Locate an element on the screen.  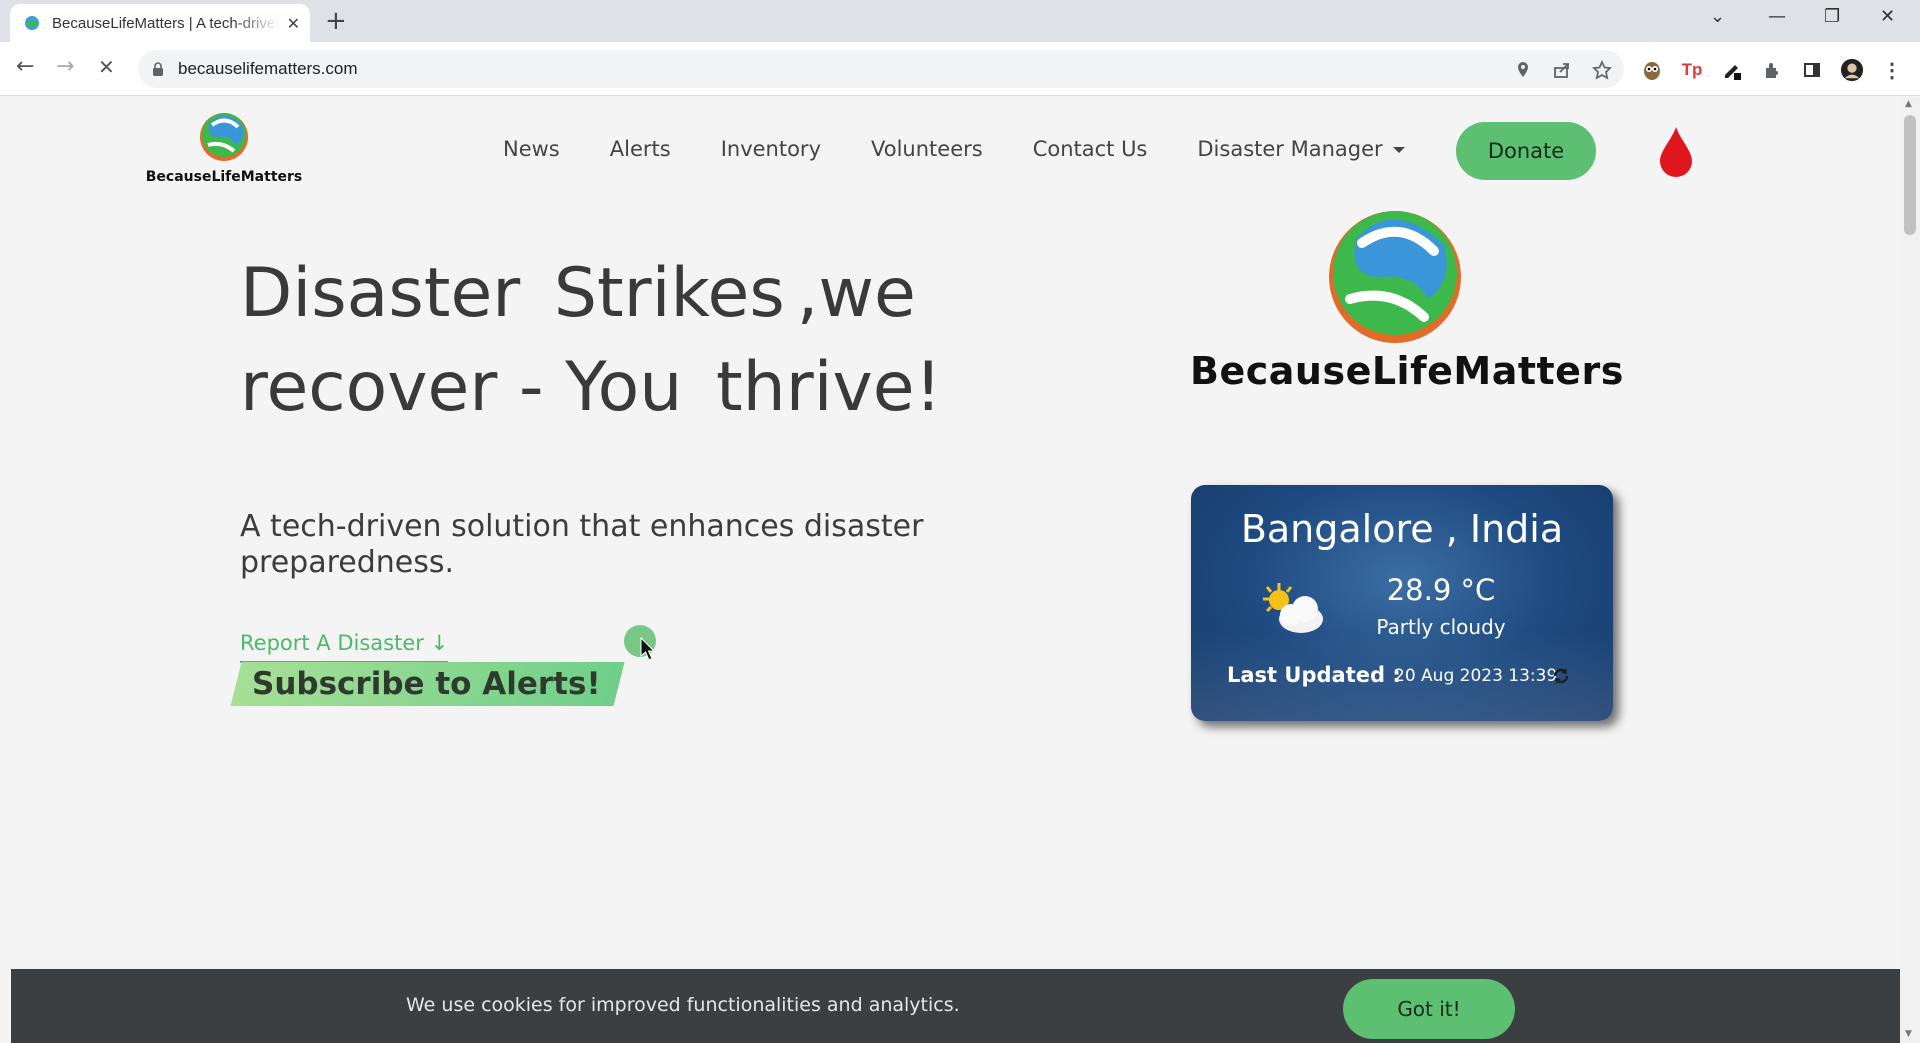
partly-cloudy-icon is located at coordinates (1293, 608).